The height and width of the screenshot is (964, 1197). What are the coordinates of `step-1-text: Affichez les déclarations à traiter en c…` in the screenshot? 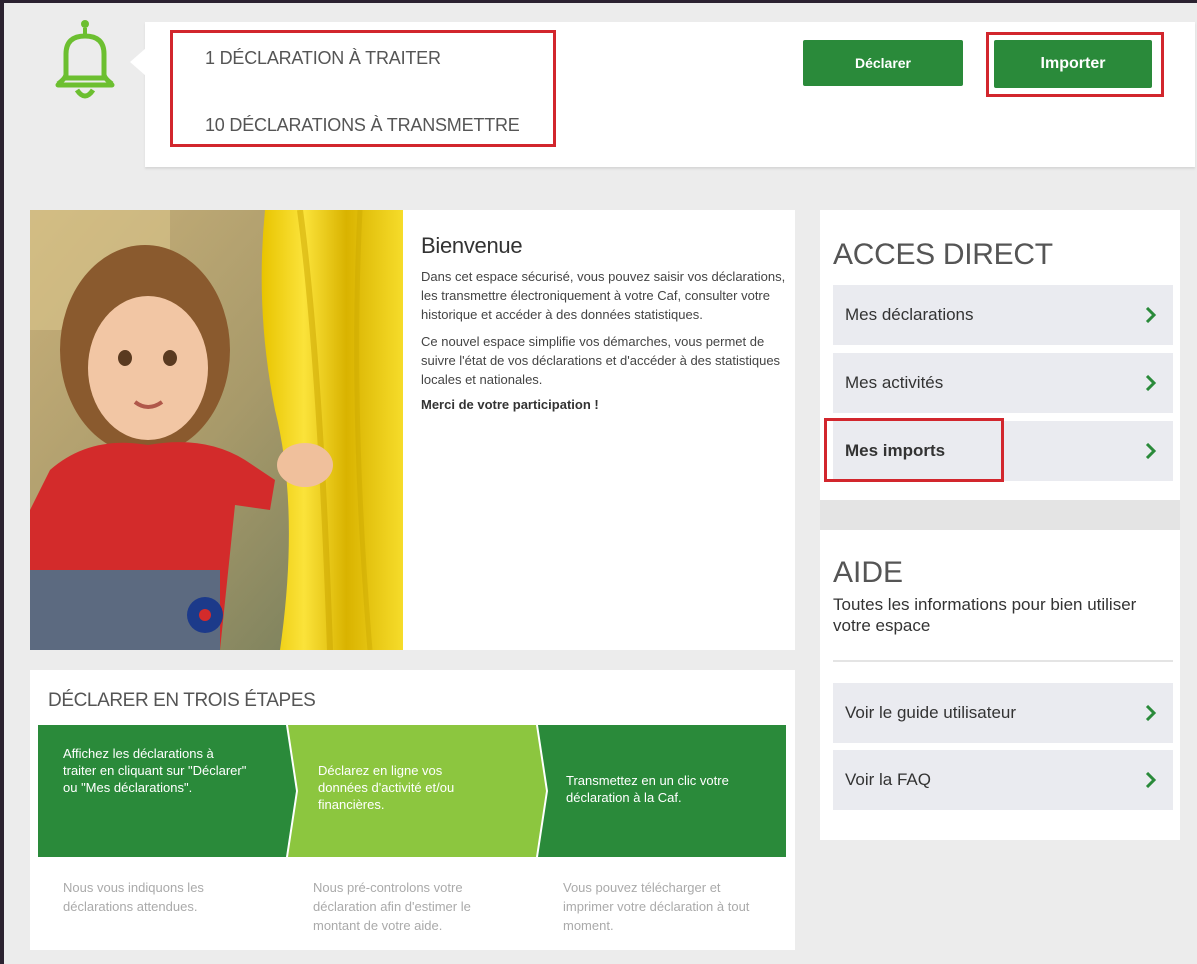 It's located at (155, 770).